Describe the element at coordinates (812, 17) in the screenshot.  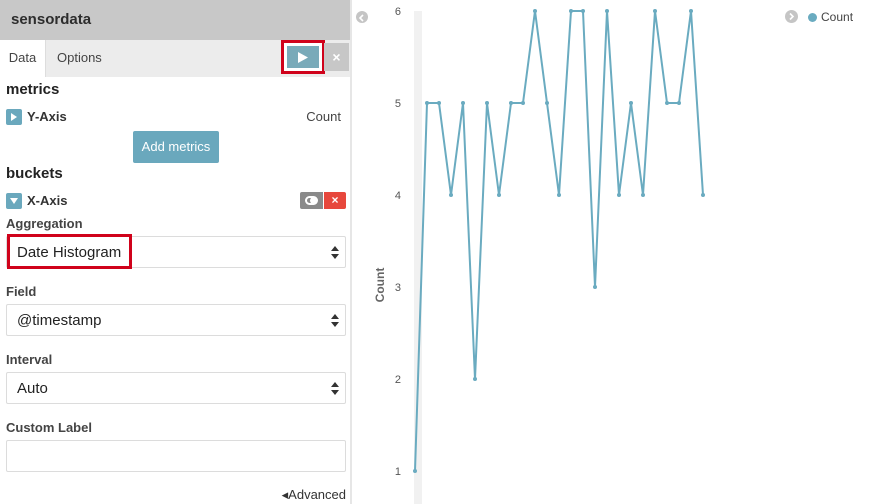
I see `legend-color-dot` at that location.